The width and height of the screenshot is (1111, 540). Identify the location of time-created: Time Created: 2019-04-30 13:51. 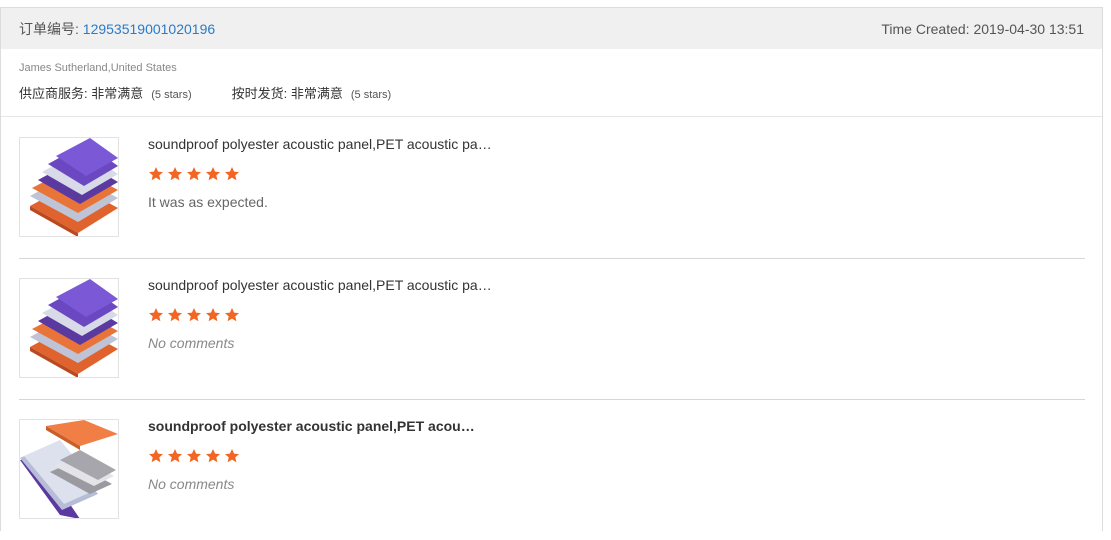
(982, 29).